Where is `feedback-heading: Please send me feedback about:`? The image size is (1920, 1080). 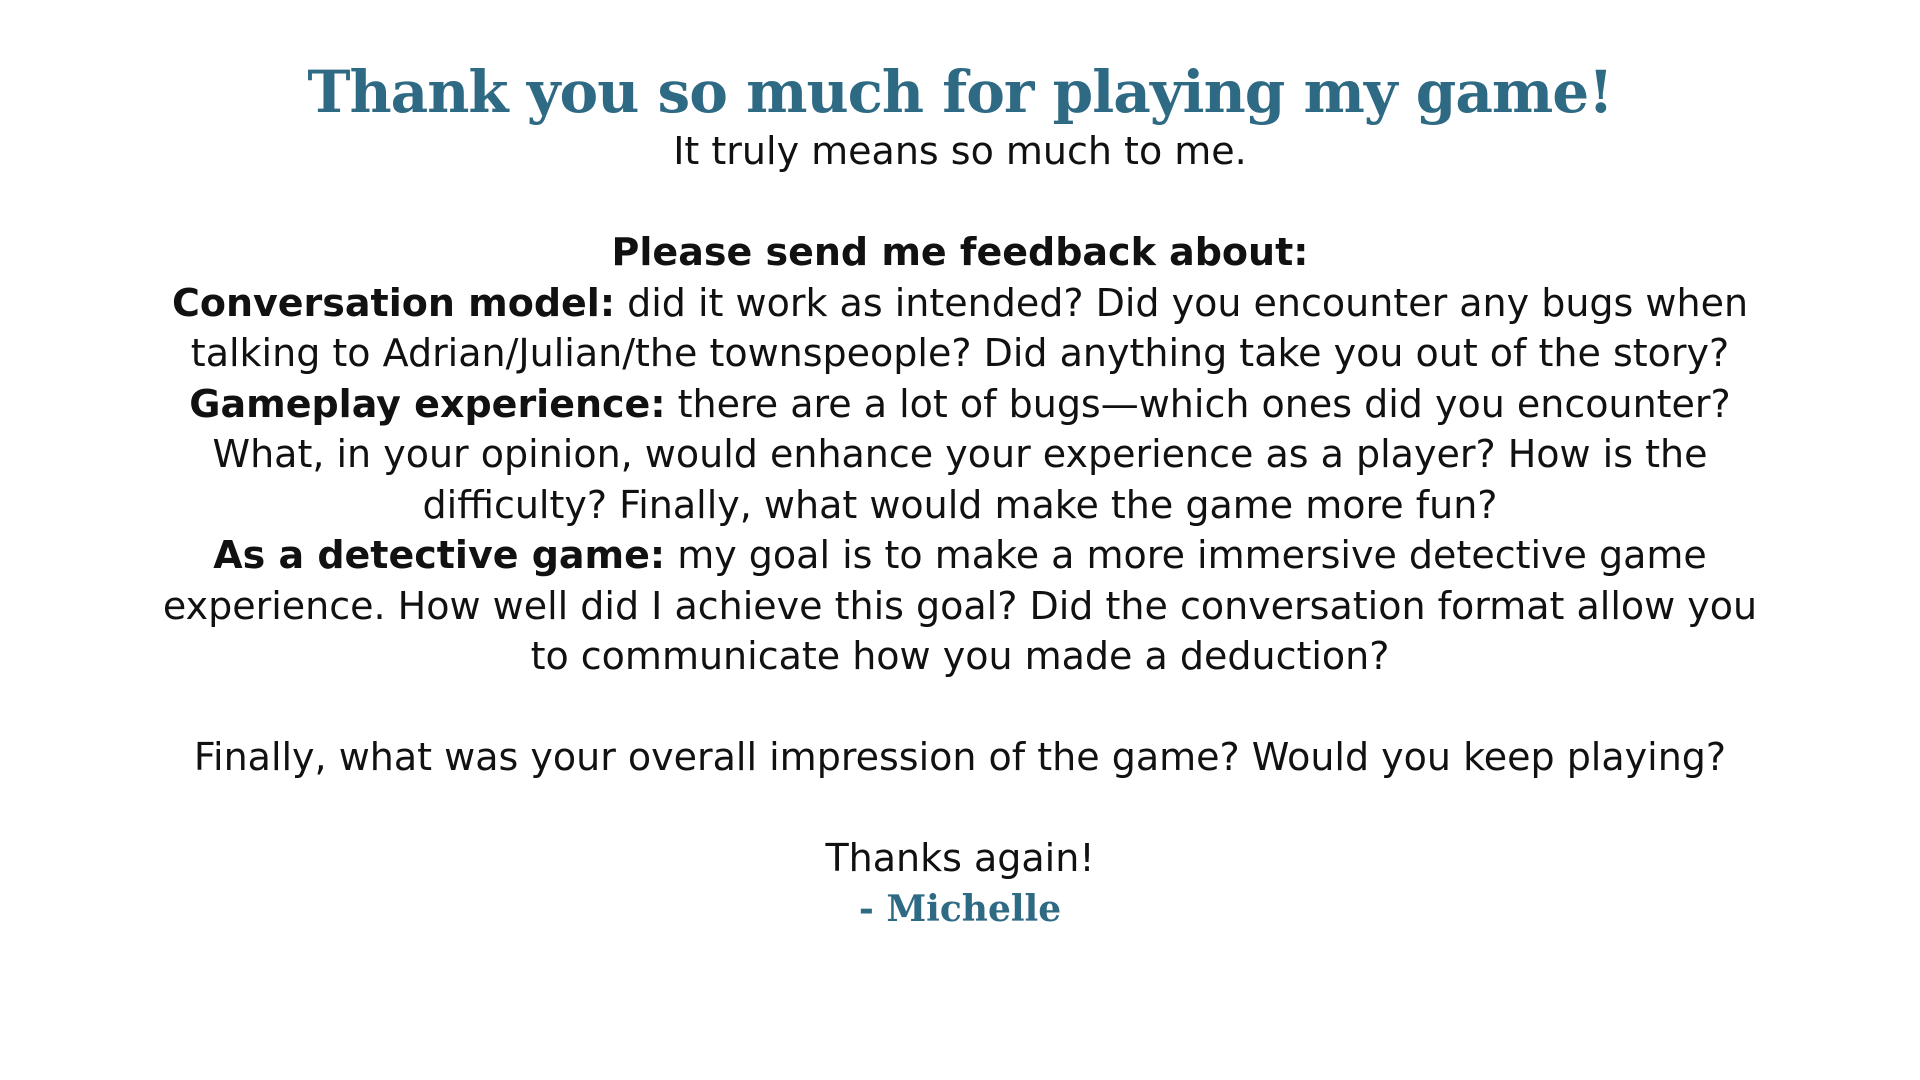 feedback-heading: Please send me feedback about: is located at coordinates (960, 252).